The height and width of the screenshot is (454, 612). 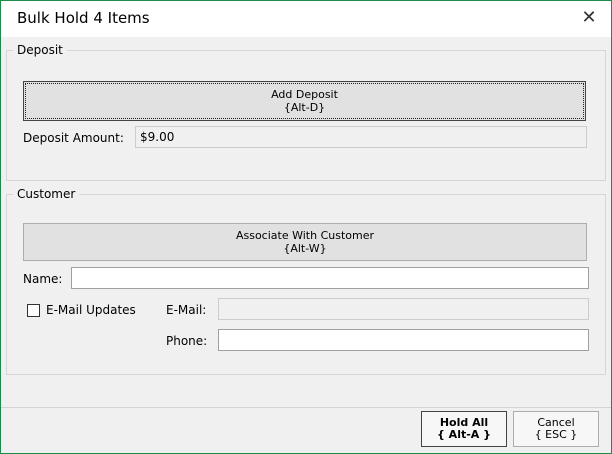 What do you see at coordinates (91, 310) in the screenshot?
I see `email-updates-label: E-Mail Updates` at bounding box center [91, 310].